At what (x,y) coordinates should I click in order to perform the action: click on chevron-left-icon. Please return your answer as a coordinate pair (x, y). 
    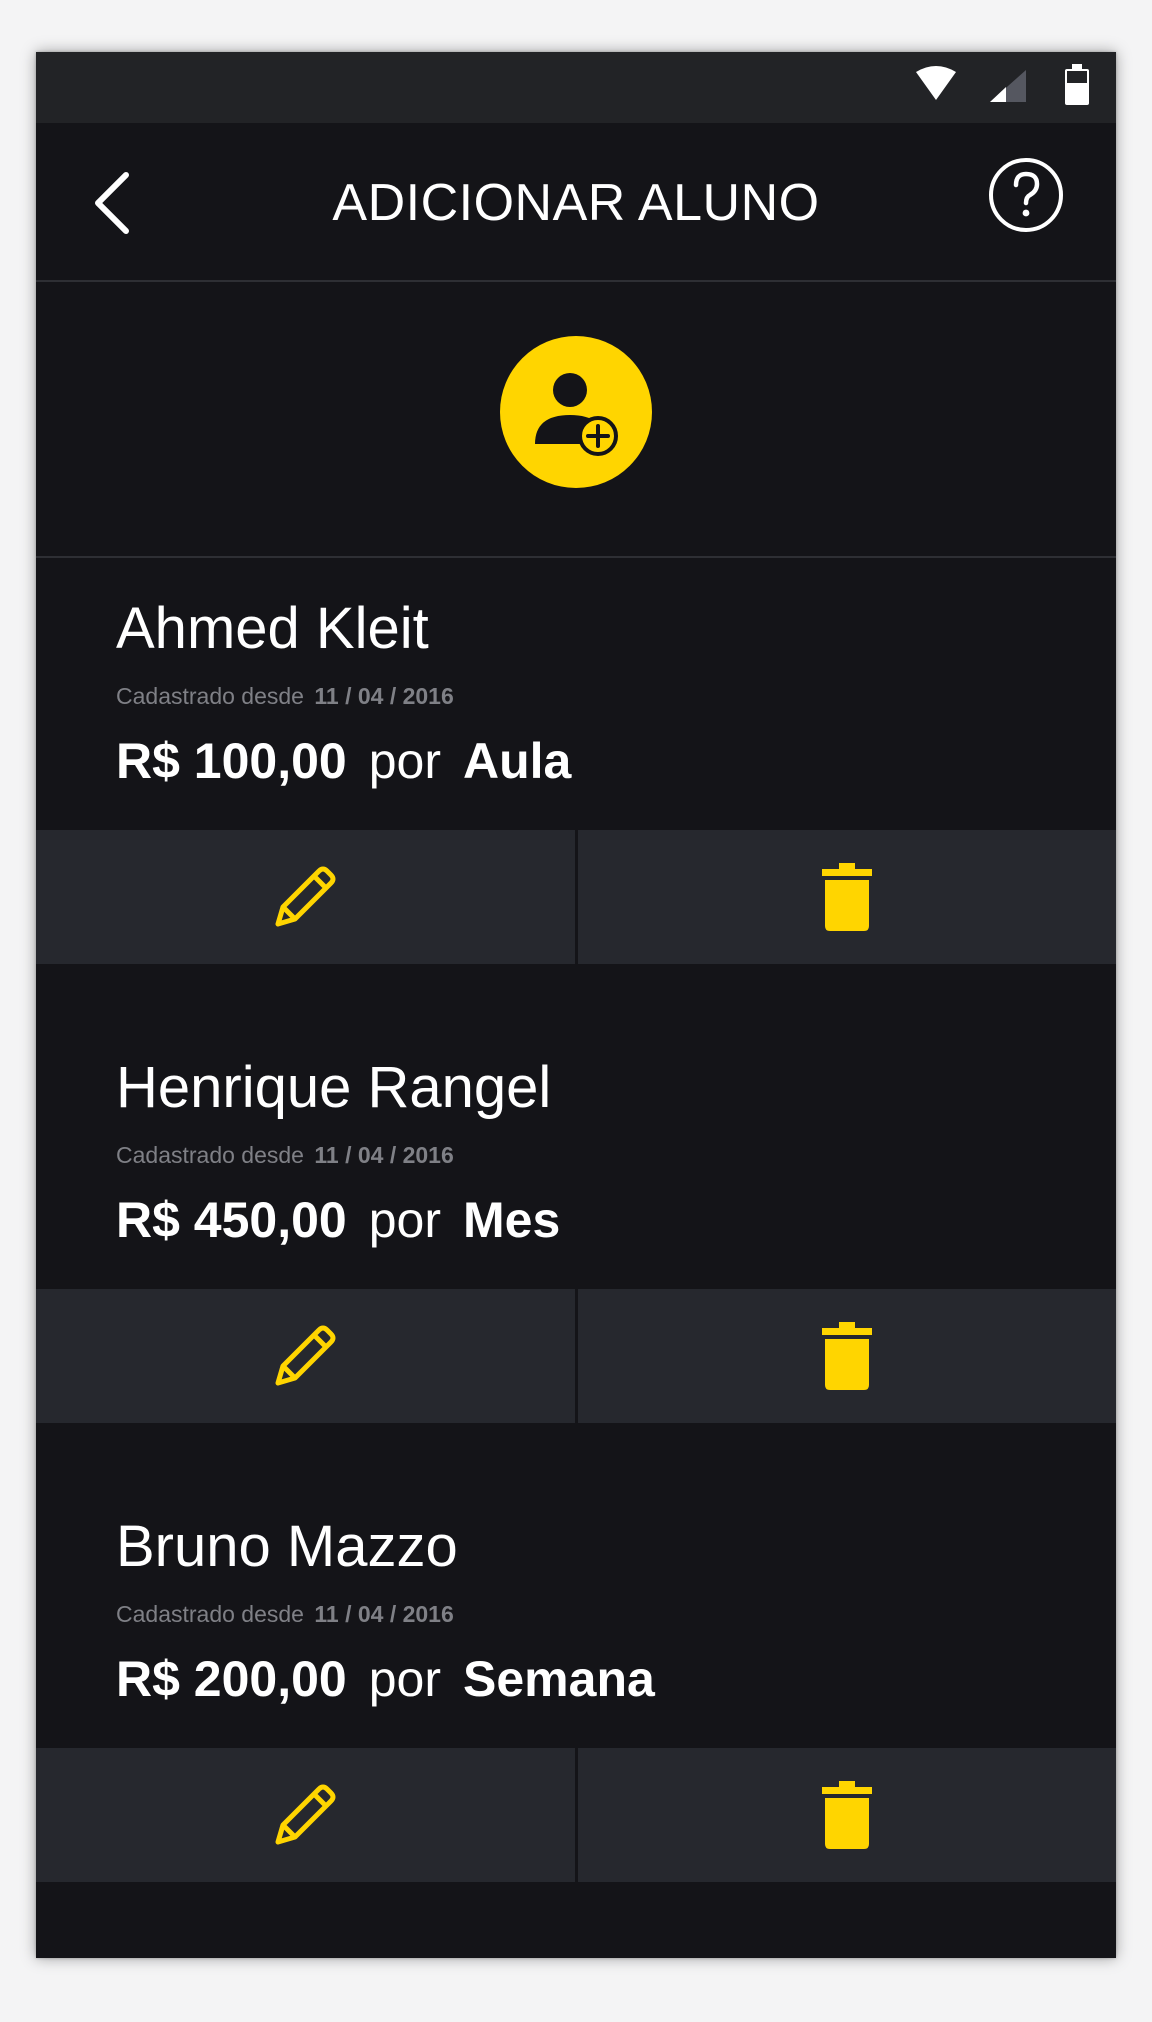
    Looking at the image, I should click on (112, 203).